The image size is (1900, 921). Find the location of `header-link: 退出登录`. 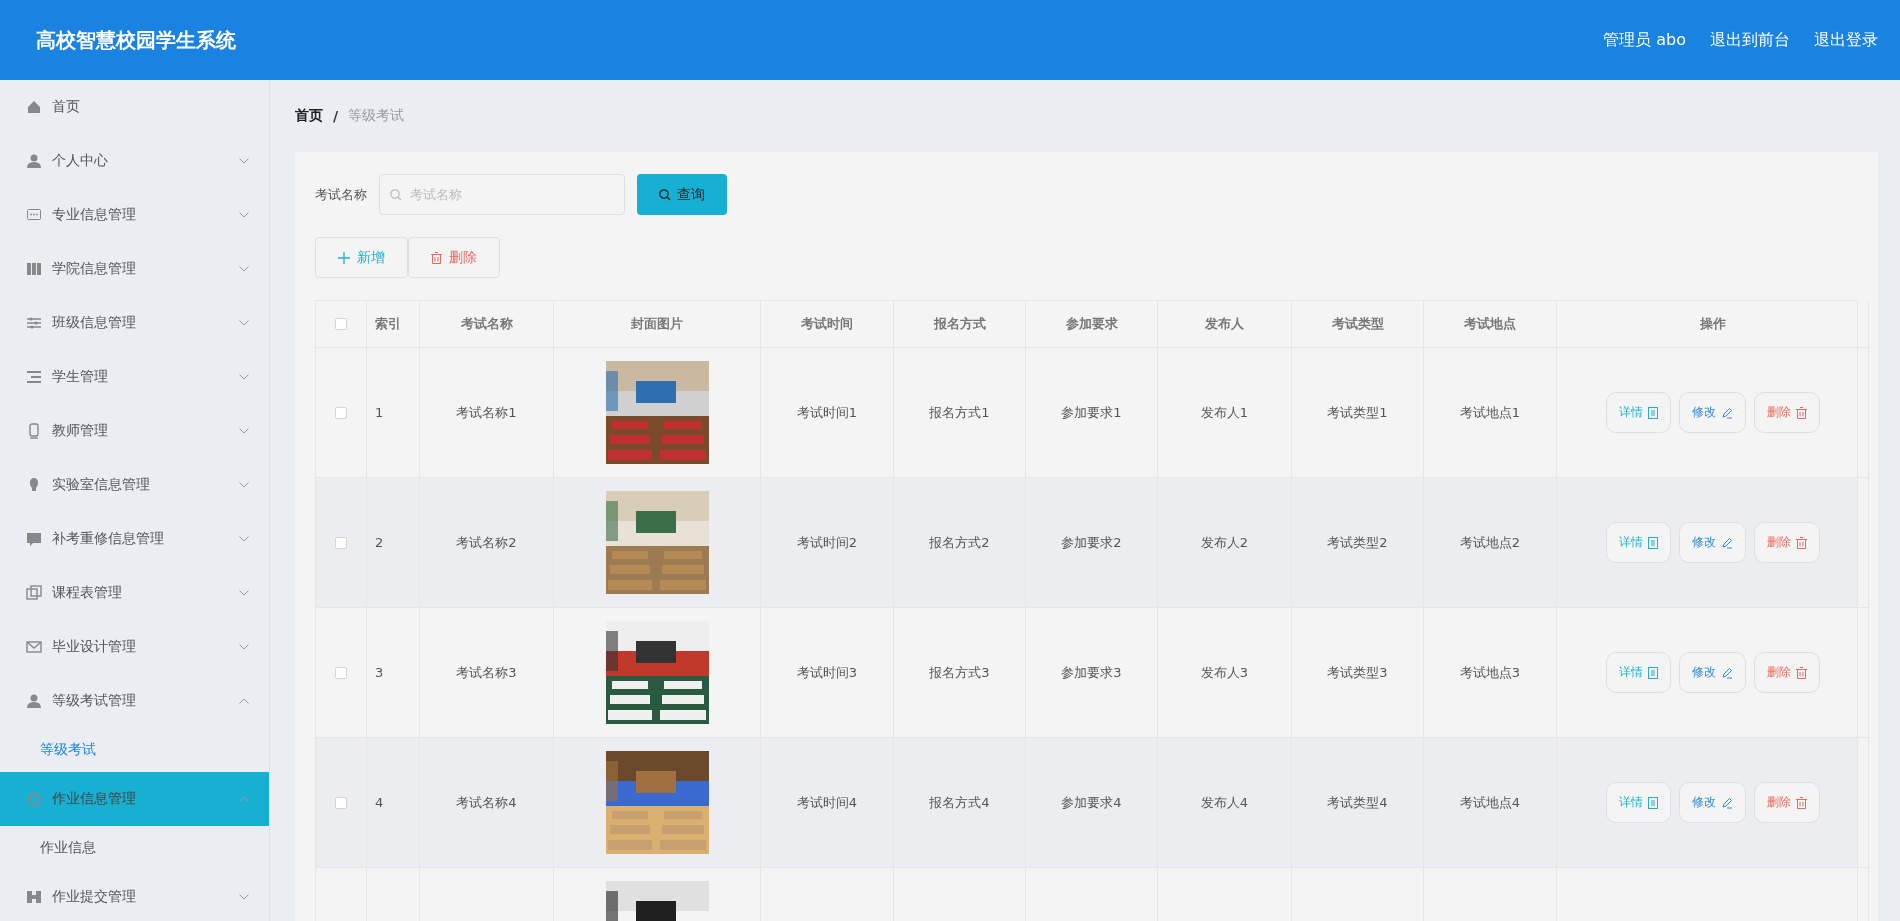

header-link: 退出登录 is located at coordinates (1846, 40).